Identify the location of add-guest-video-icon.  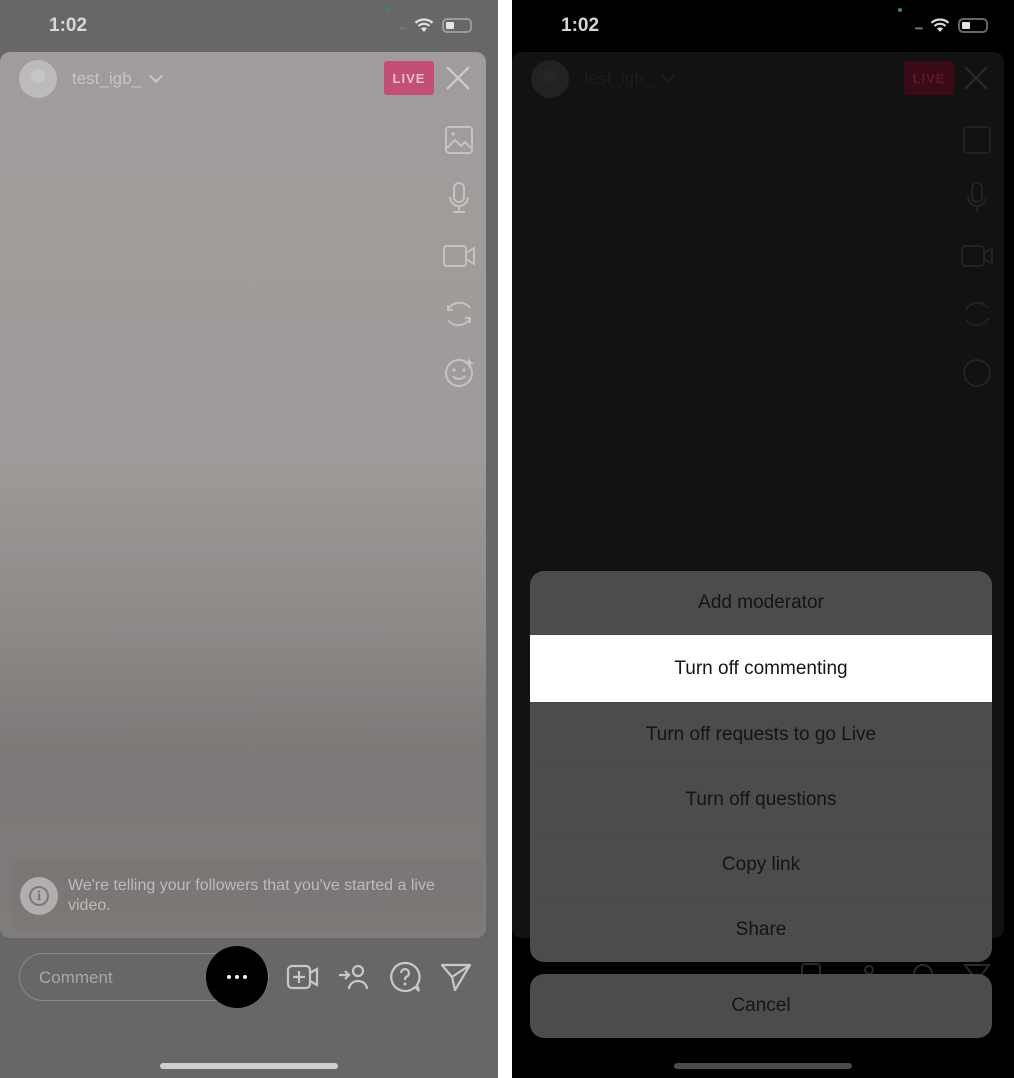
(303, 977).